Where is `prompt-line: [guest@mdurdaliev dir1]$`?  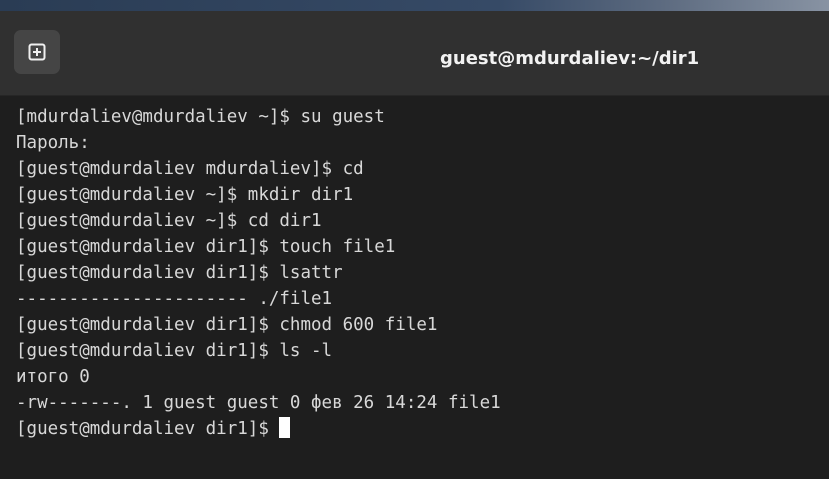
prompt-line: [guest@mdurdaliev dir1]$ is located at coordinates (422, 429).